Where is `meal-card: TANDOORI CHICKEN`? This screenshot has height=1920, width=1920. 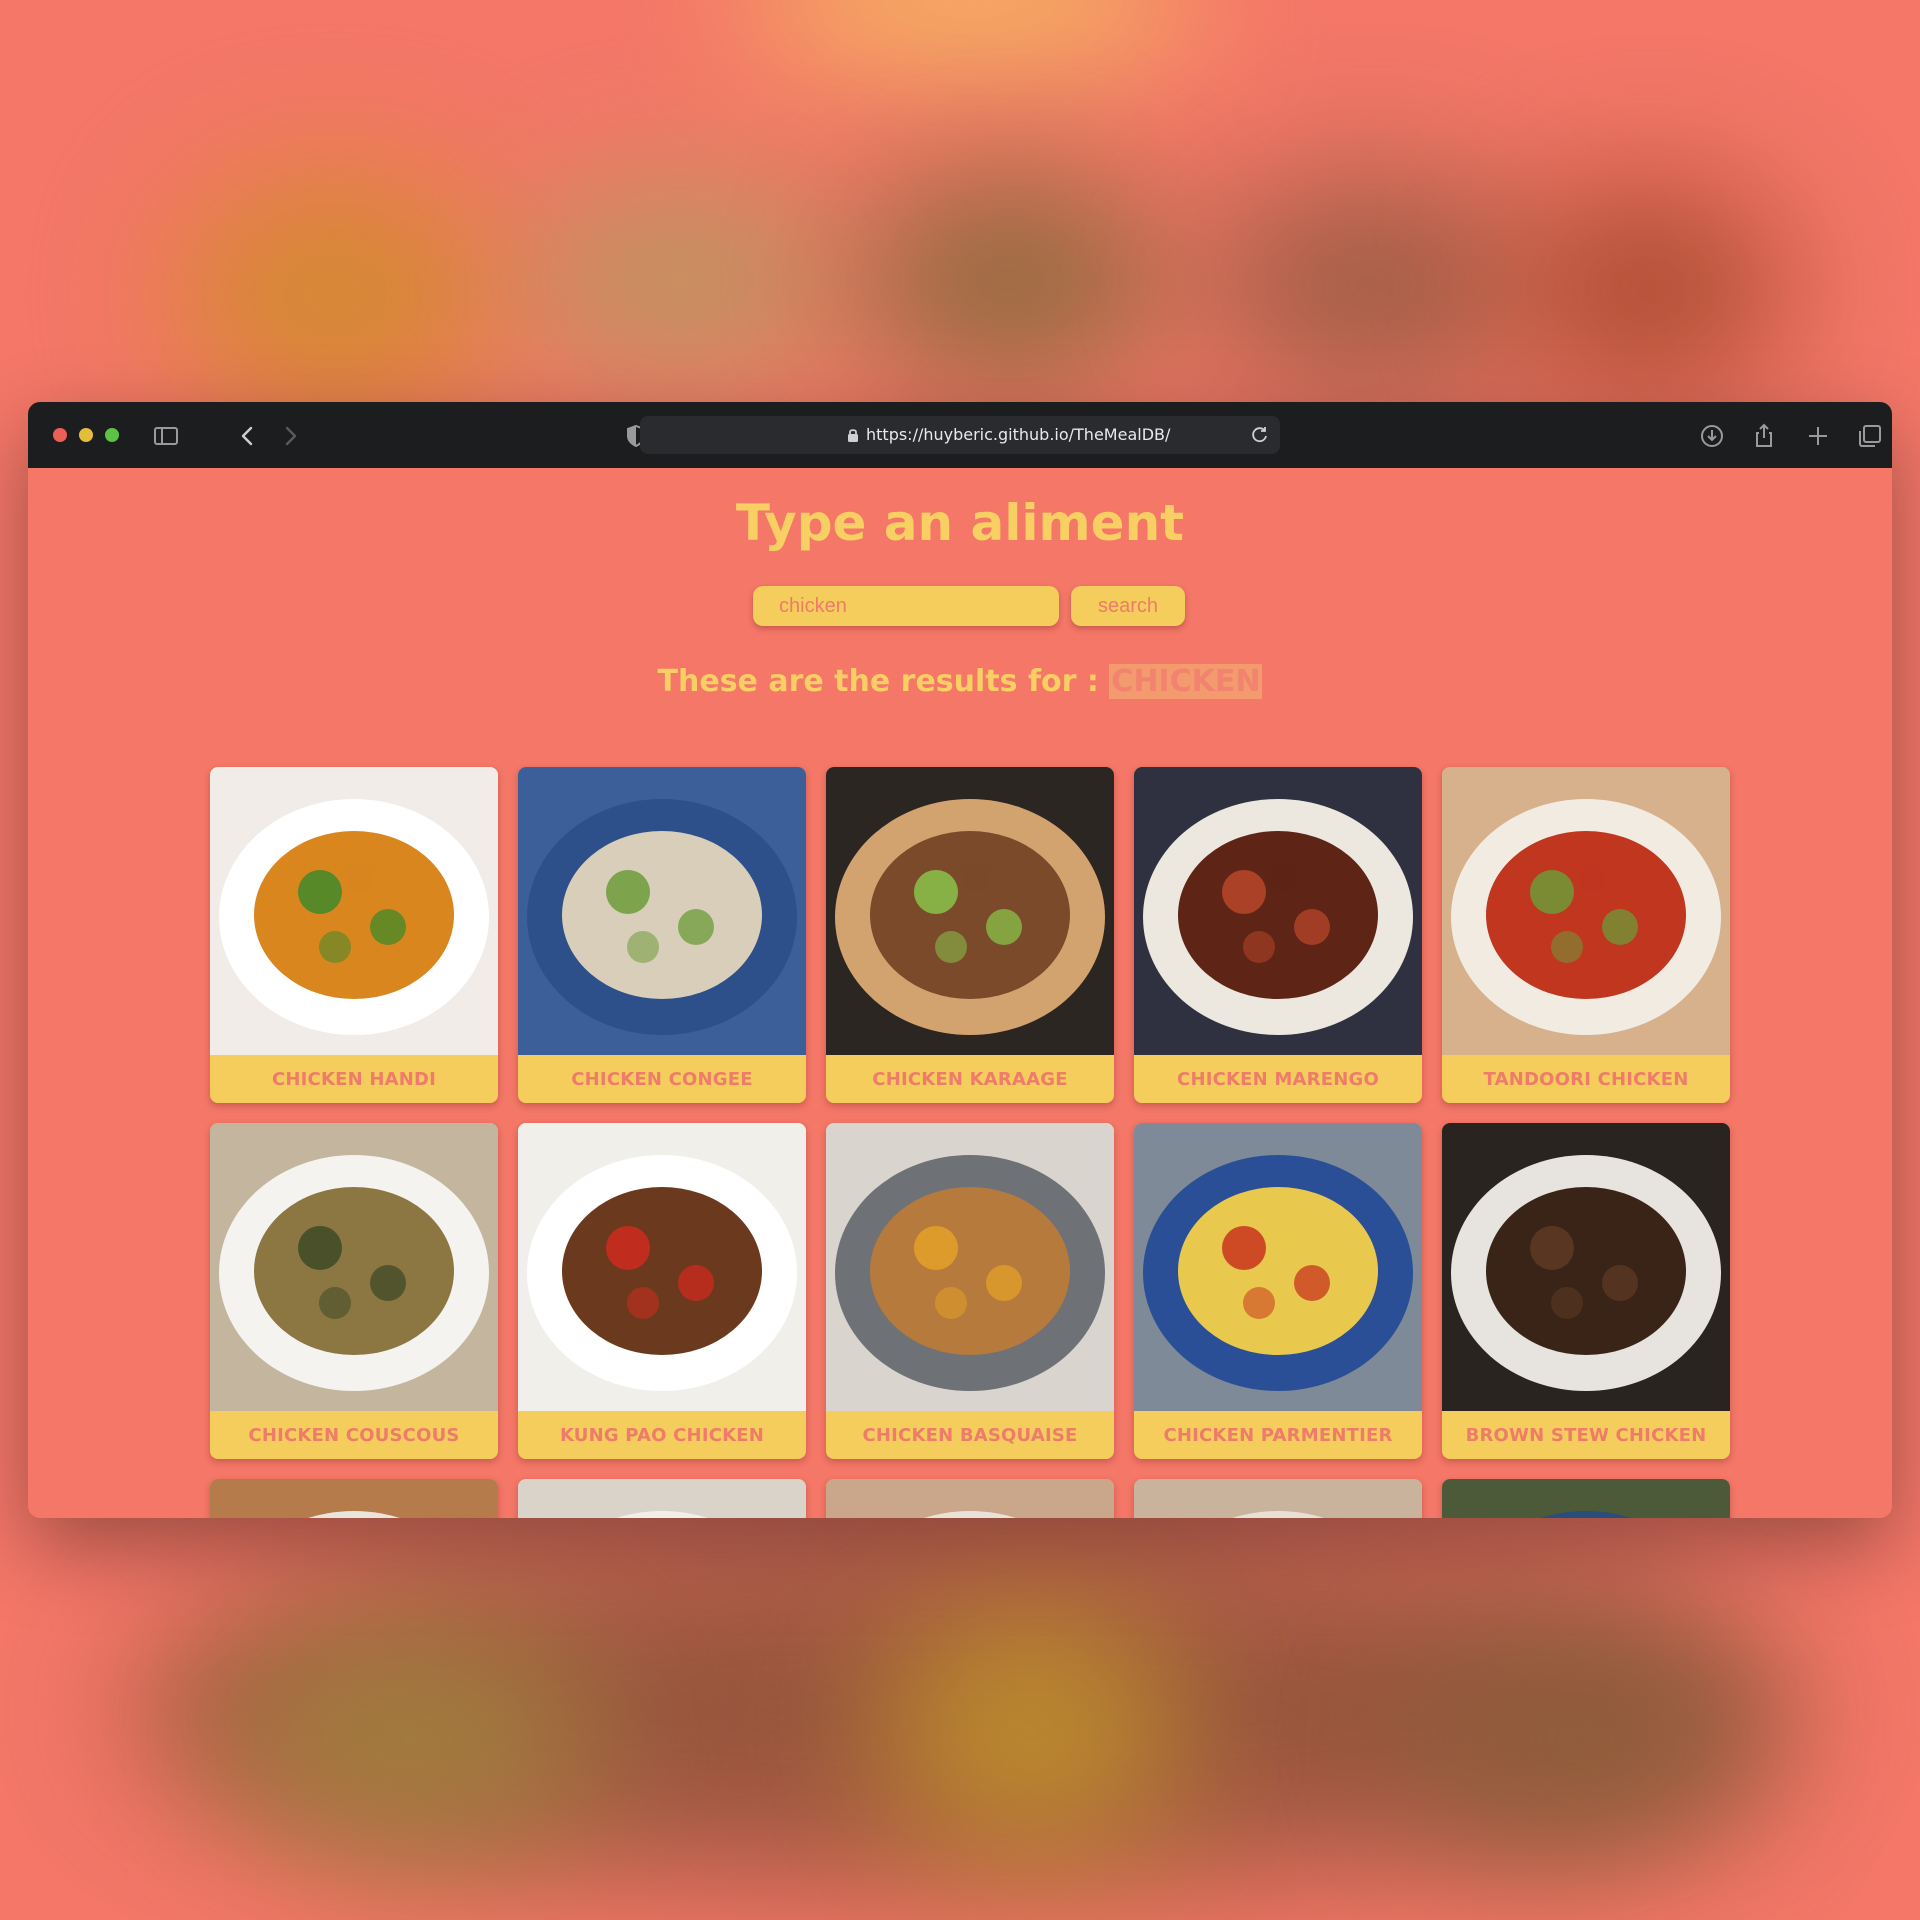
meal-card: TANDOORI CHICKEN is located at coordinates (1586, 935).